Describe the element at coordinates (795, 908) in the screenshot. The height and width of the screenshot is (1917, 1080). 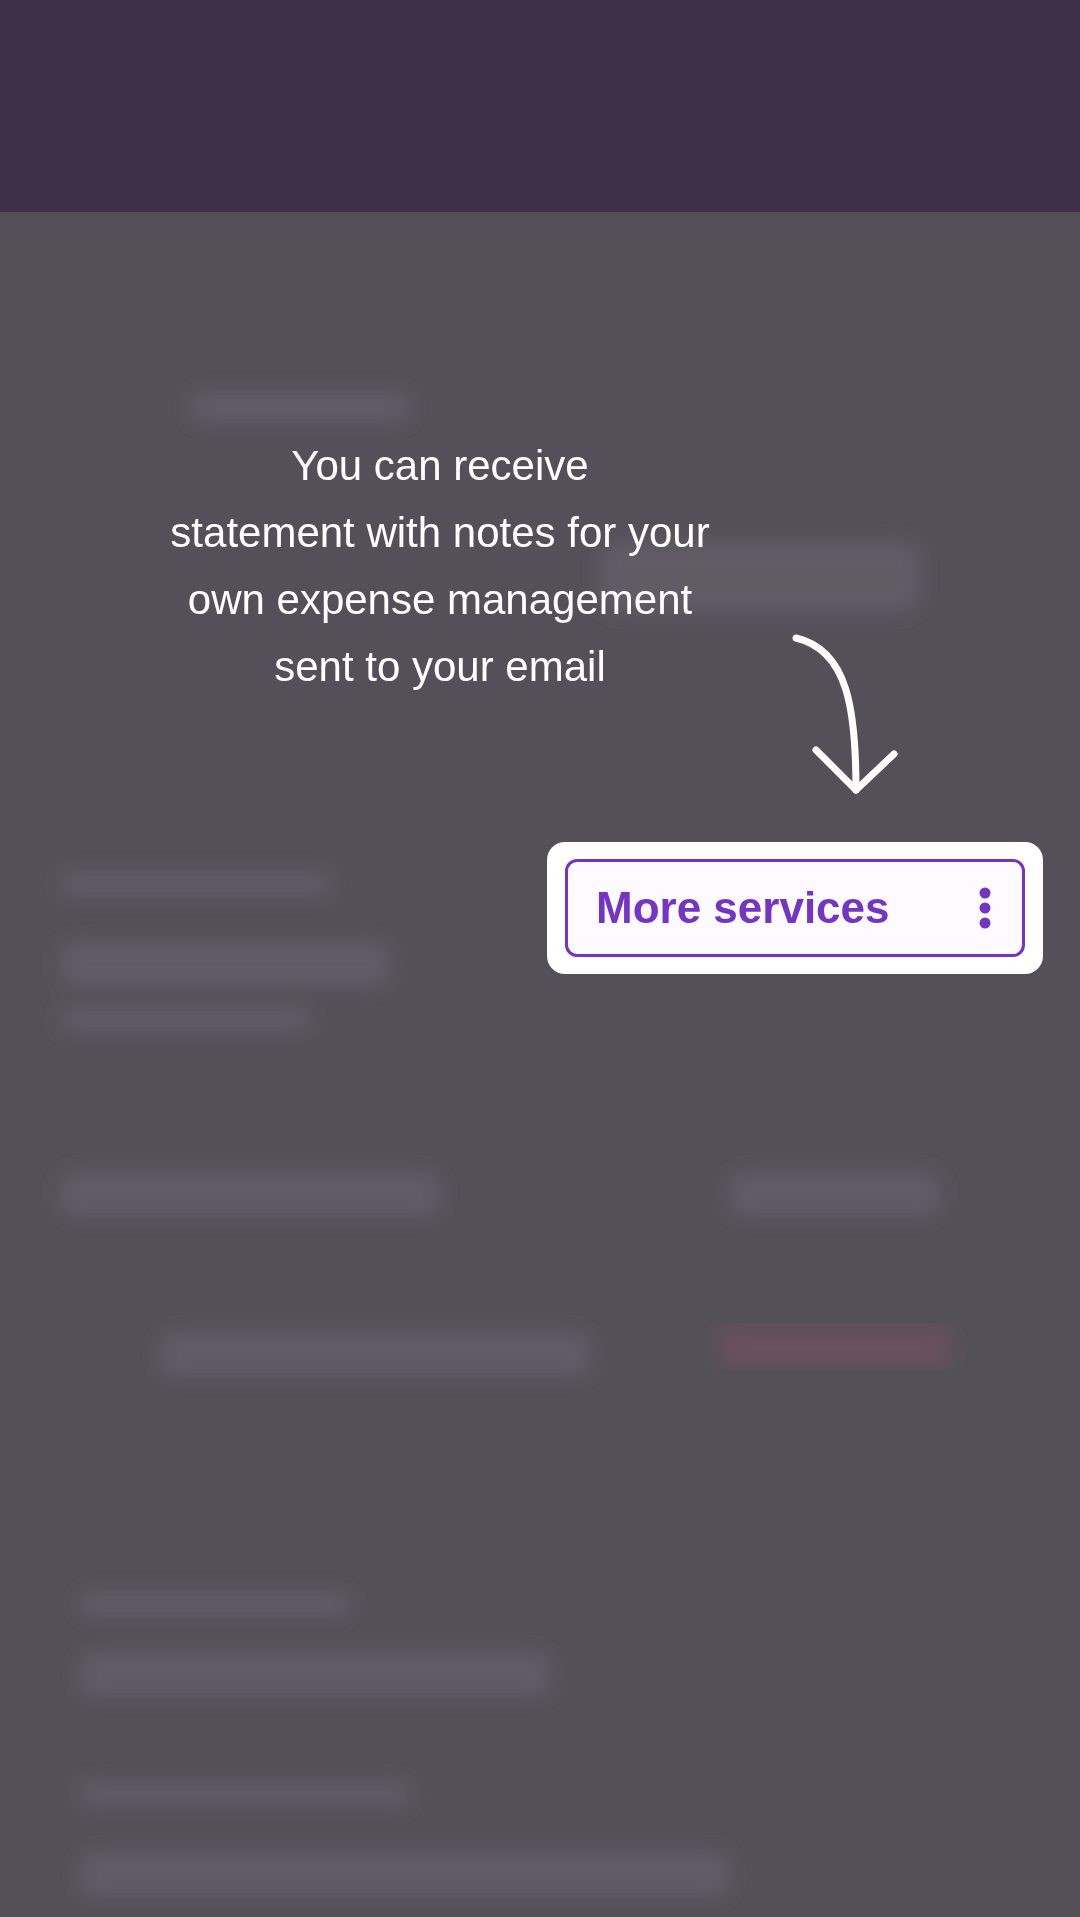
I see `more-services-button: More services` at that location.